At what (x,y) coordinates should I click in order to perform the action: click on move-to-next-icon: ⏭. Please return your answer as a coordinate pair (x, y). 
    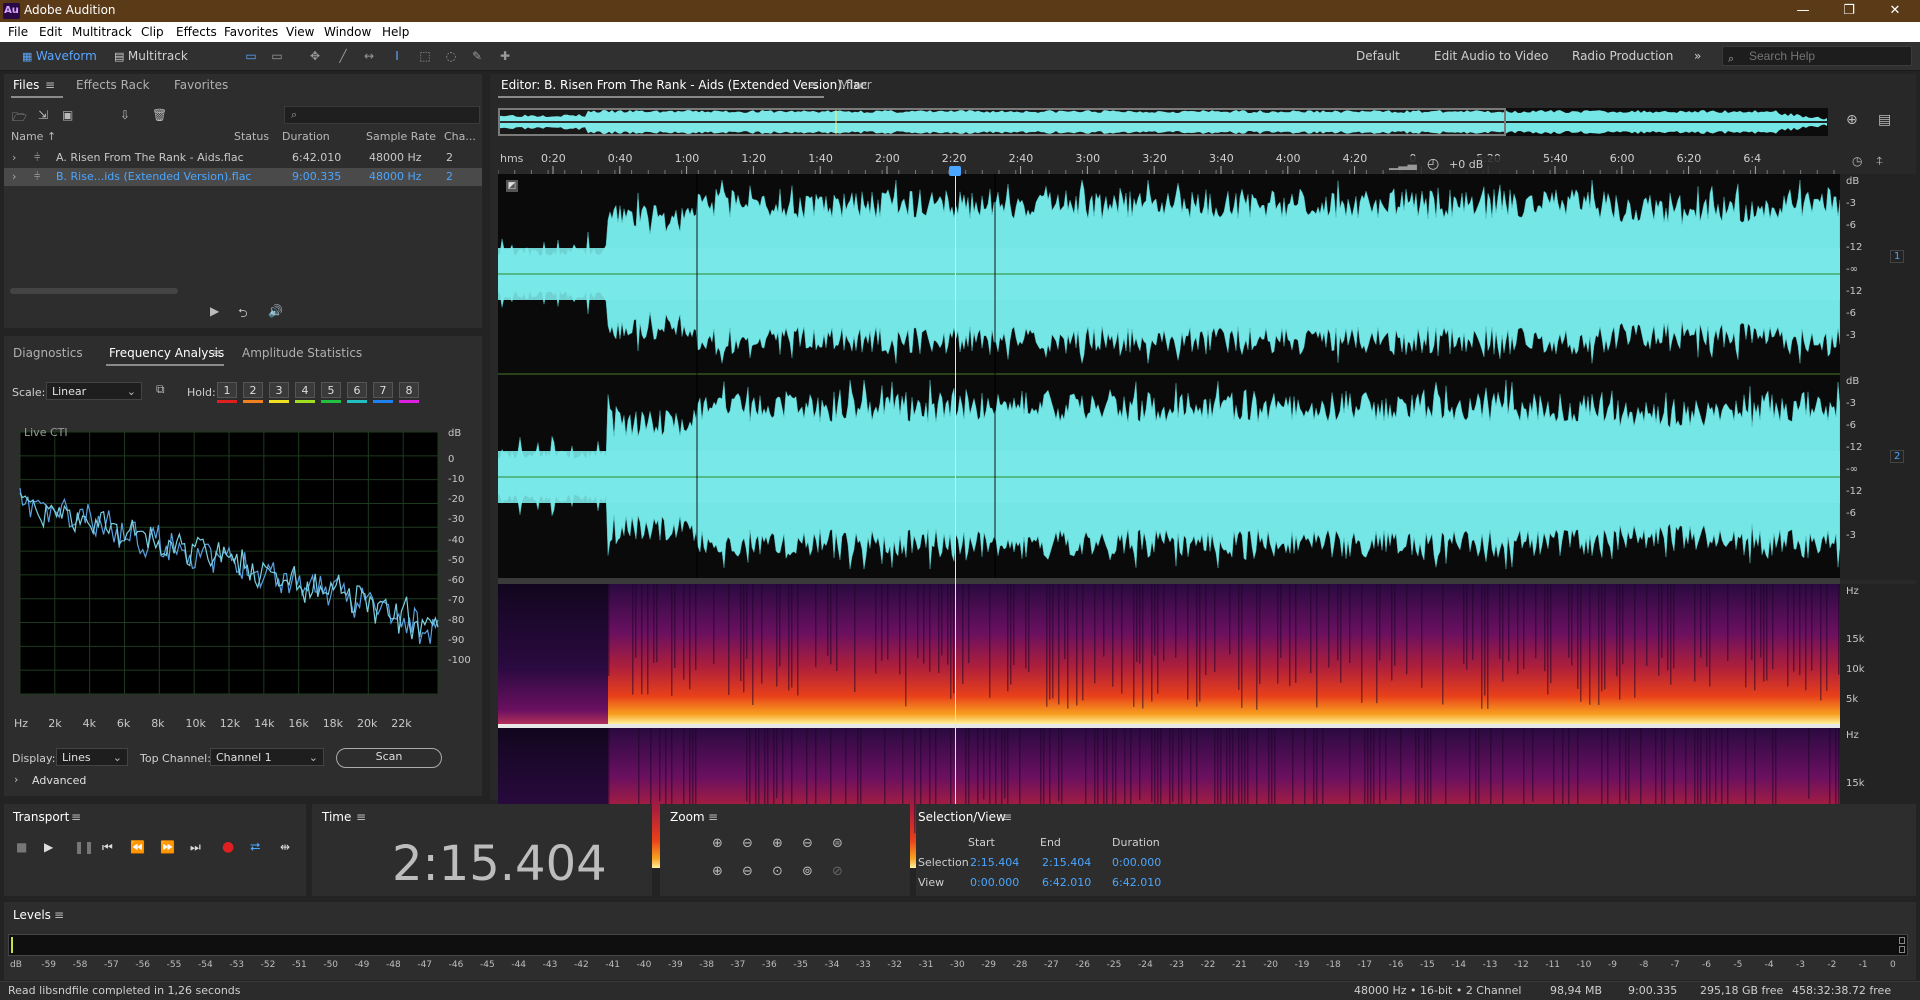
    Looking at the image, I should click on (195, 847).